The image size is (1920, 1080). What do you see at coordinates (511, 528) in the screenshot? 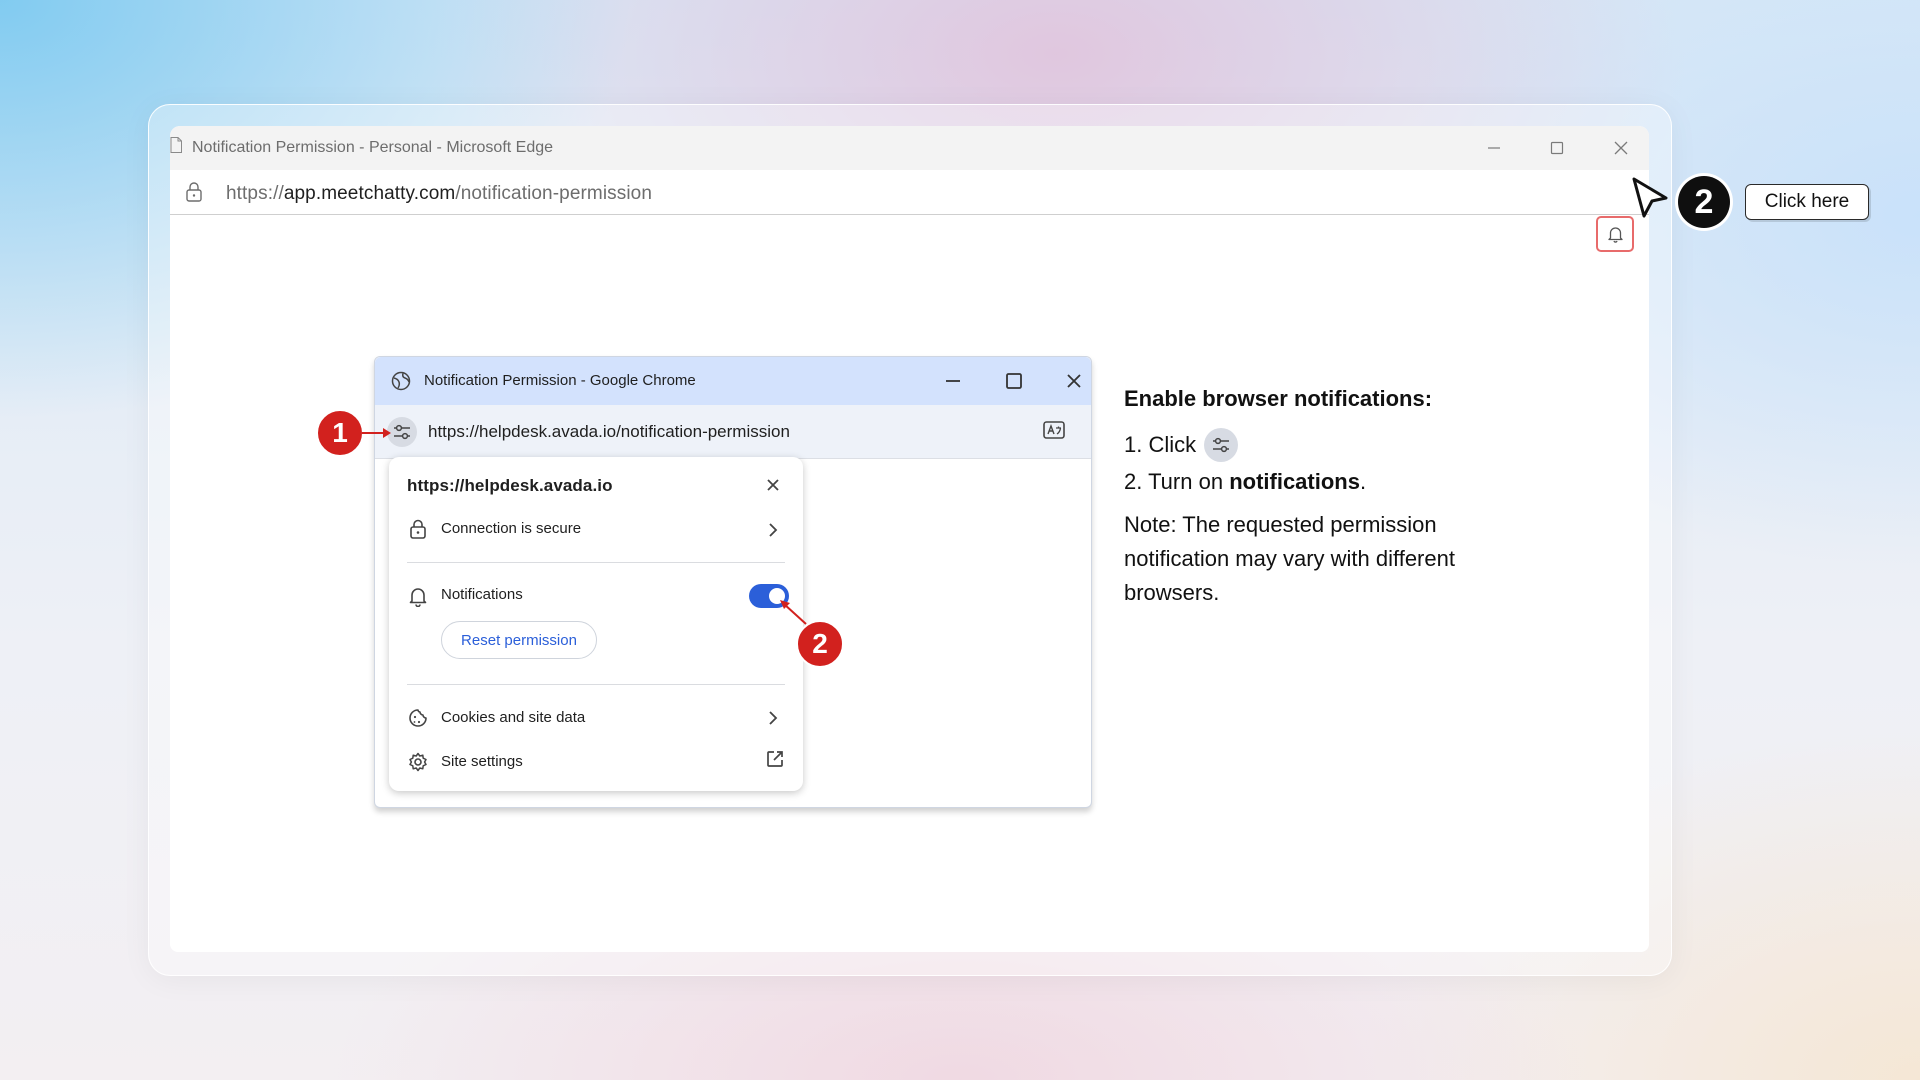
I see `connection-secure-label: Connection is secure` at bounding box center [511, 528].